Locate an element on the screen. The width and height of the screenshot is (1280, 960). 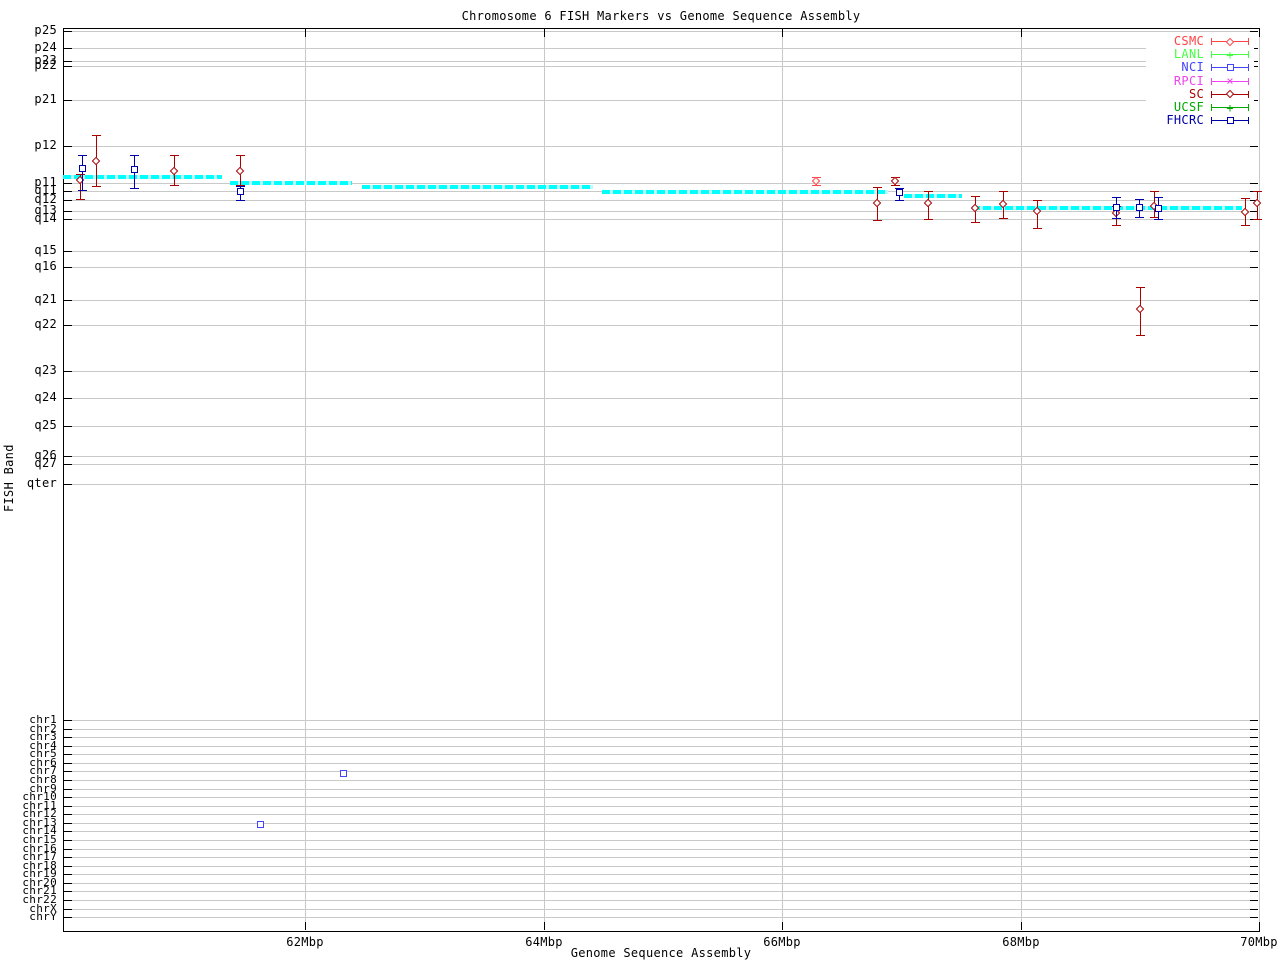
assembly-segment is located at coordinates (1107, 207).